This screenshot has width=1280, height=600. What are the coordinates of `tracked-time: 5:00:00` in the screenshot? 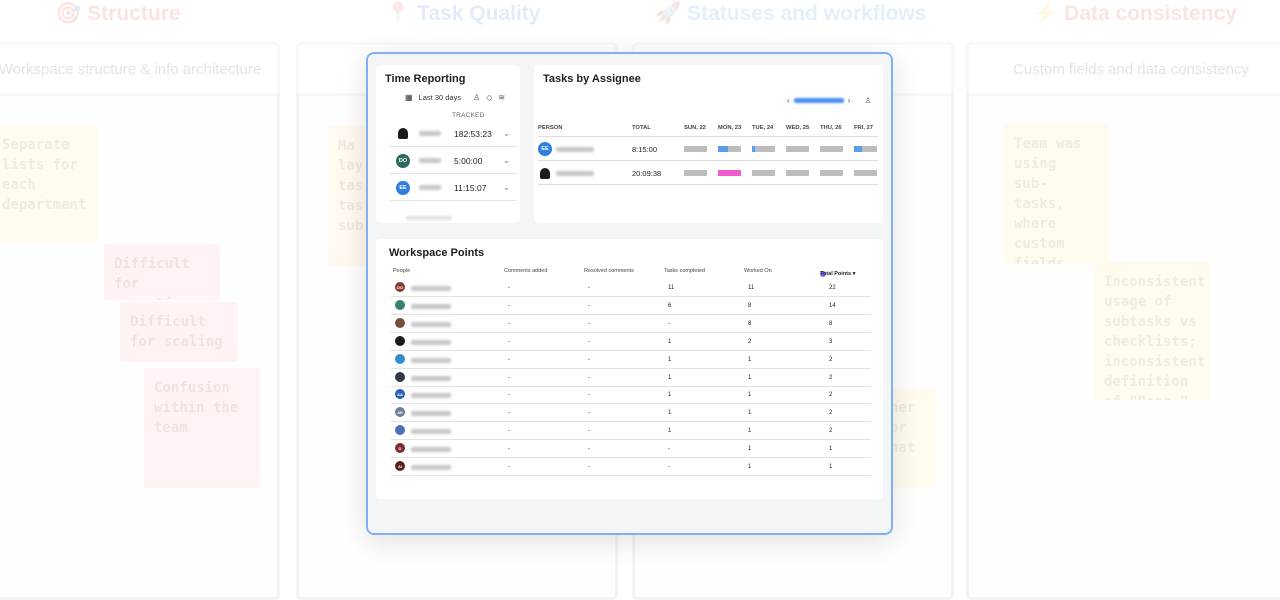 It's located at (468, 160).